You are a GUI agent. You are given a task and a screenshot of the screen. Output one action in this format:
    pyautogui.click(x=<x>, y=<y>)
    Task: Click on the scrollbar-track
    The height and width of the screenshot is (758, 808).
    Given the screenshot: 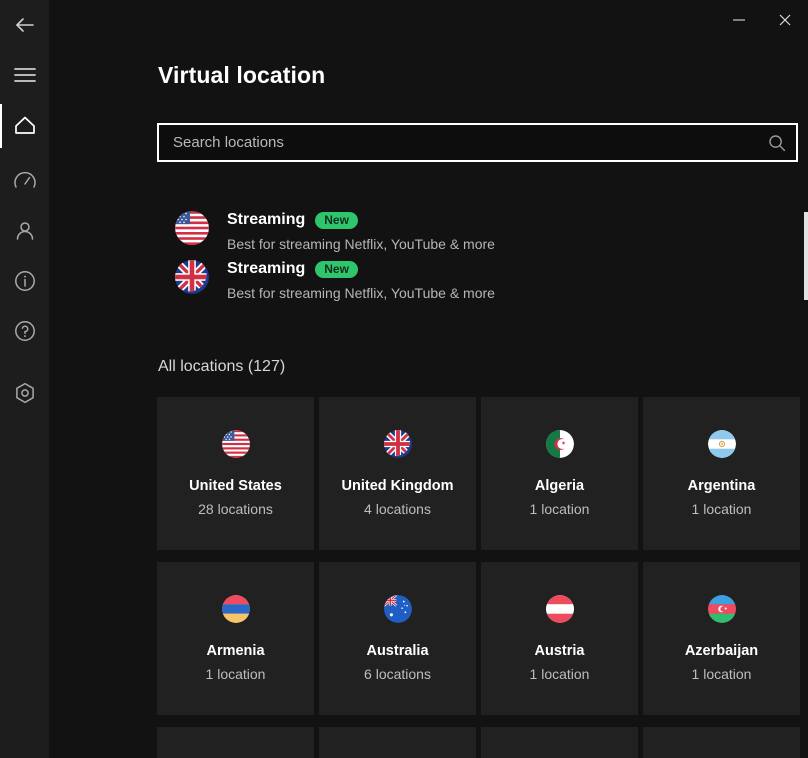 What is the action you would take?
    pyautogui.click(x=806, y=379)
    